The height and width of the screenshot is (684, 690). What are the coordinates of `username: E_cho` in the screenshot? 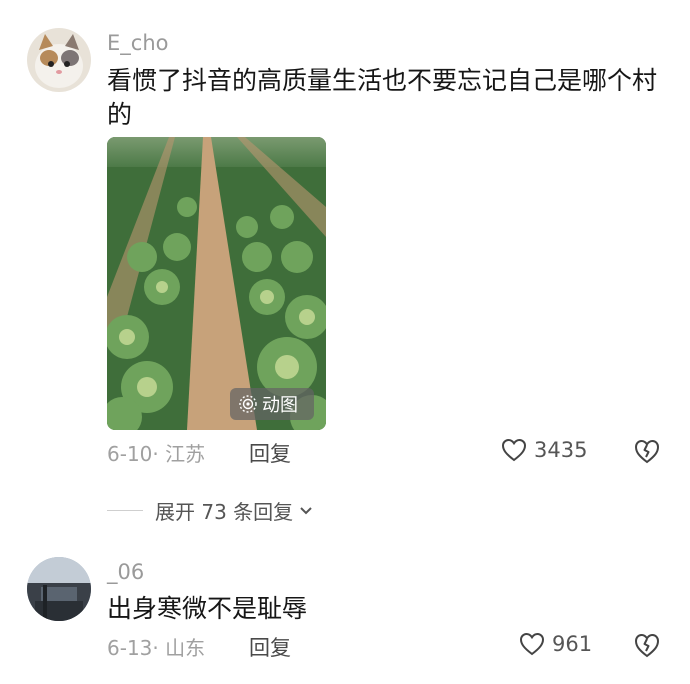 It's located at (137, 43).